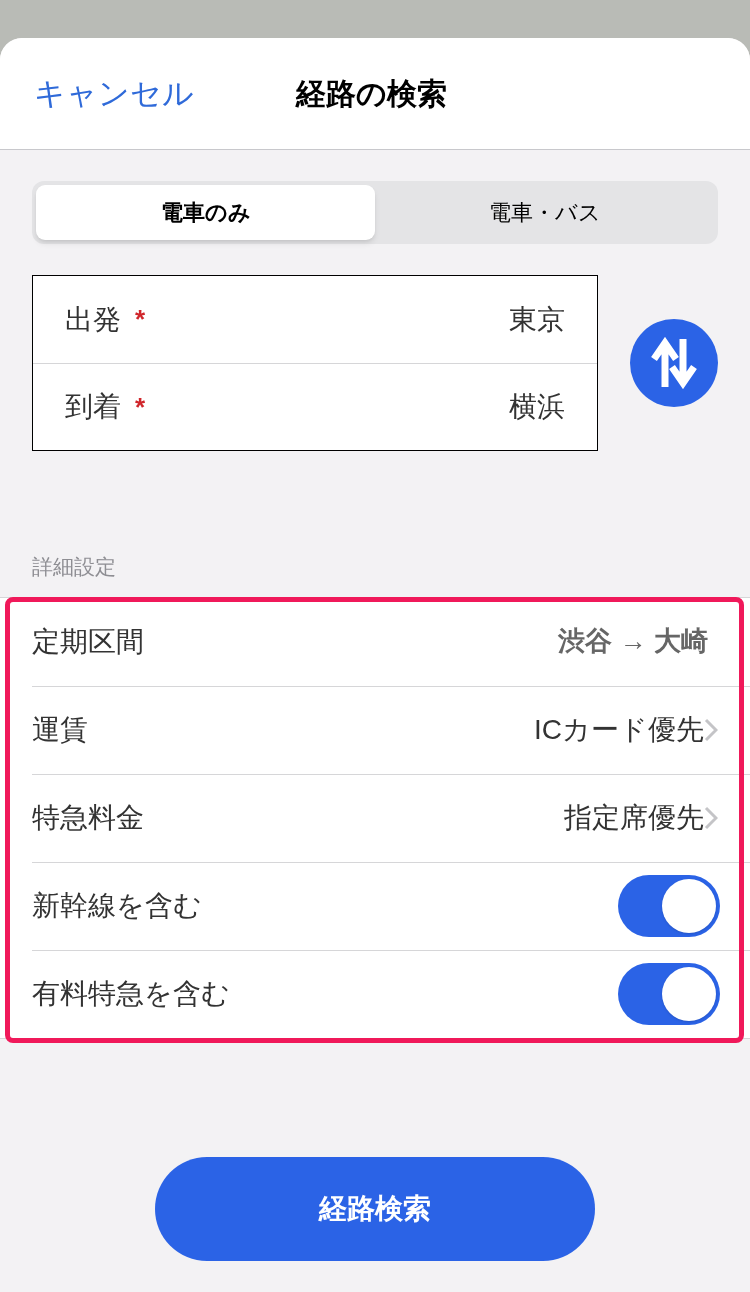  What do you see at coordinates (205, 212) in the screenshot?
I see `segment-tab: 電車のみ` at bounding box center [205, 212].